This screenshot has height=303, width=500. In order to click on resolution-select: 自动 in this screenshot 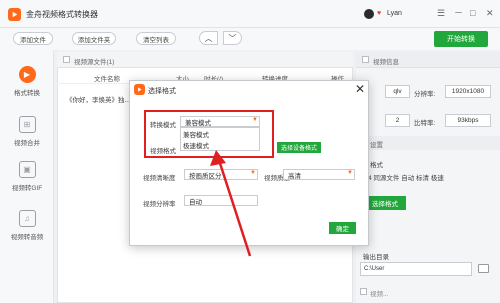, I will do `click(221, 200)`.